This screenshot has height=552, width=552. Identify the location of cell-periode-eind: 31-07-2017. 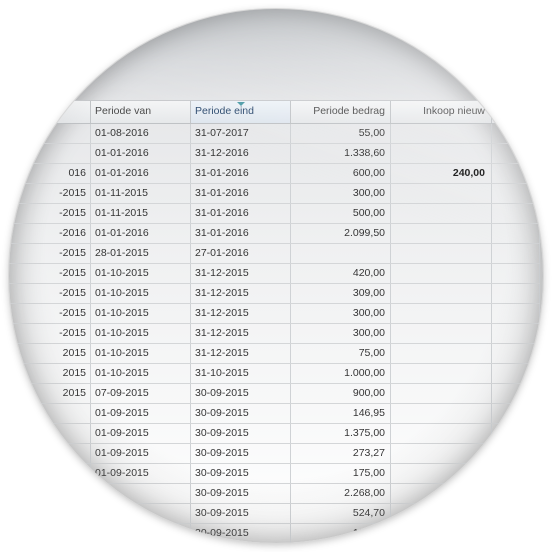
(241, 133).